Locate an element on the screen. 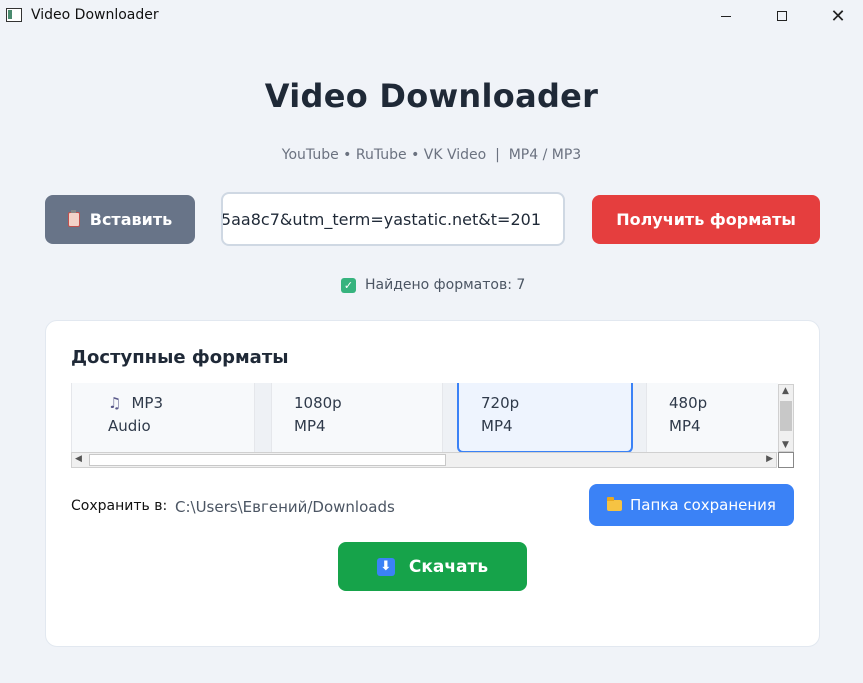 This screenshot has height=683, width=863. status-message: ✓ Найдено форматов: 7 is located at coordinates (433, 285).